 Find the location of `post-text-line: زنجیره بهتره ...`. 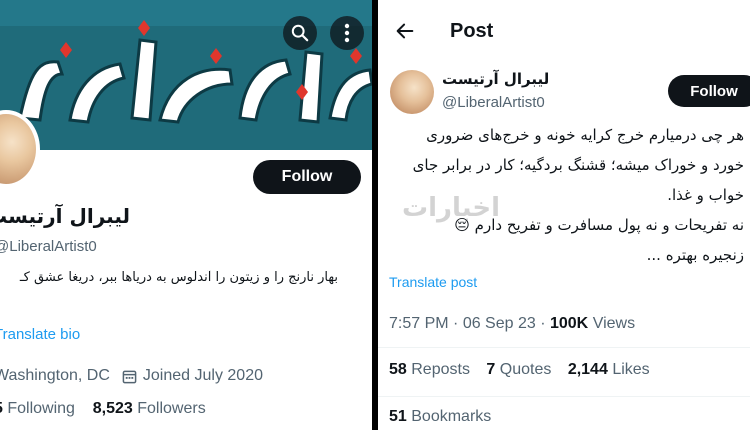

post-text-line: زنجیره بهتره ... is located at coordinates (695, 255).